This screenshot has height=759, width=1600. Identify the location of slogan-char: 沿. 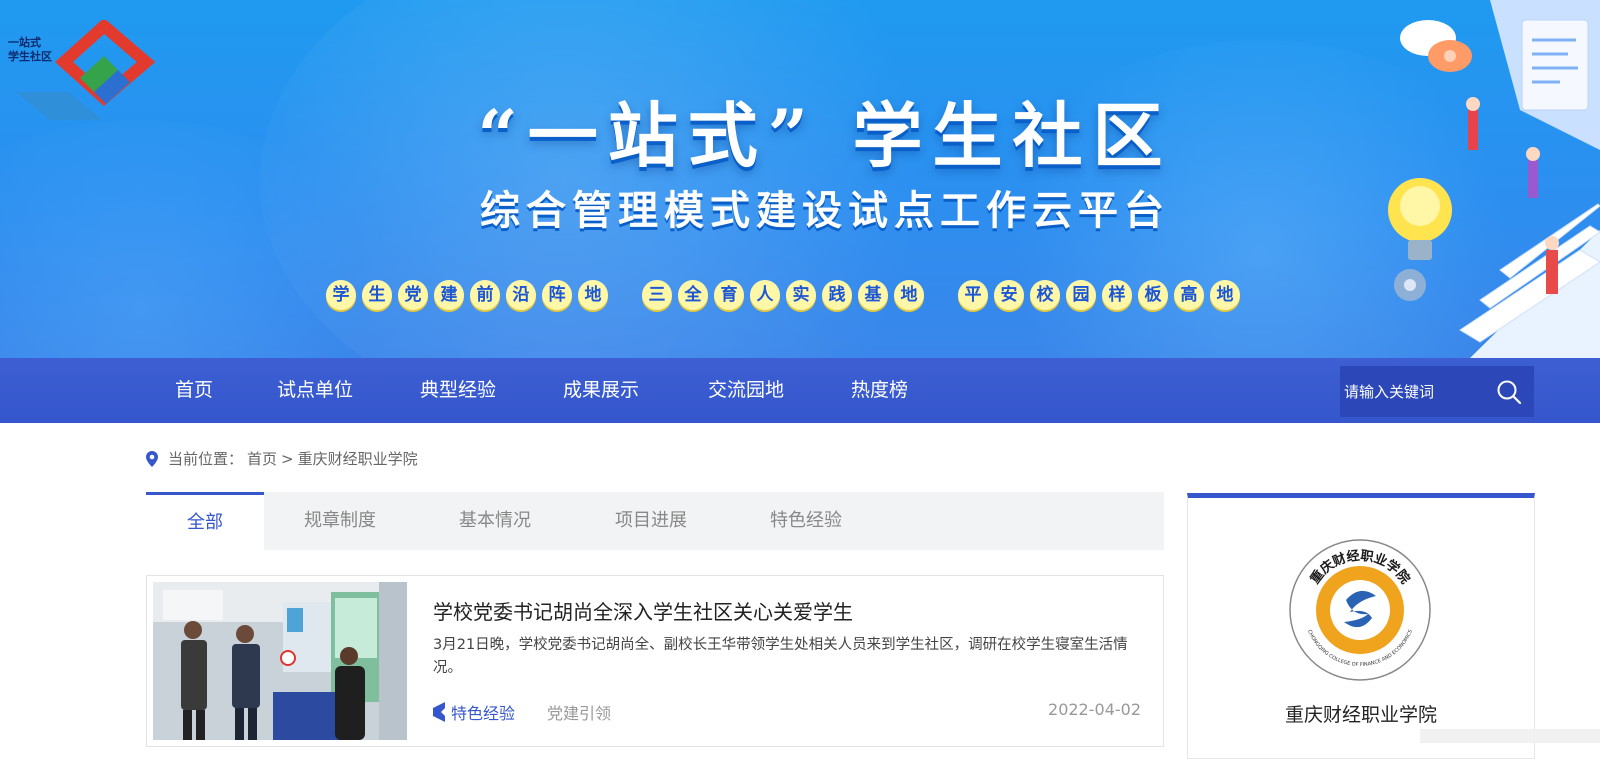
(521, 295).